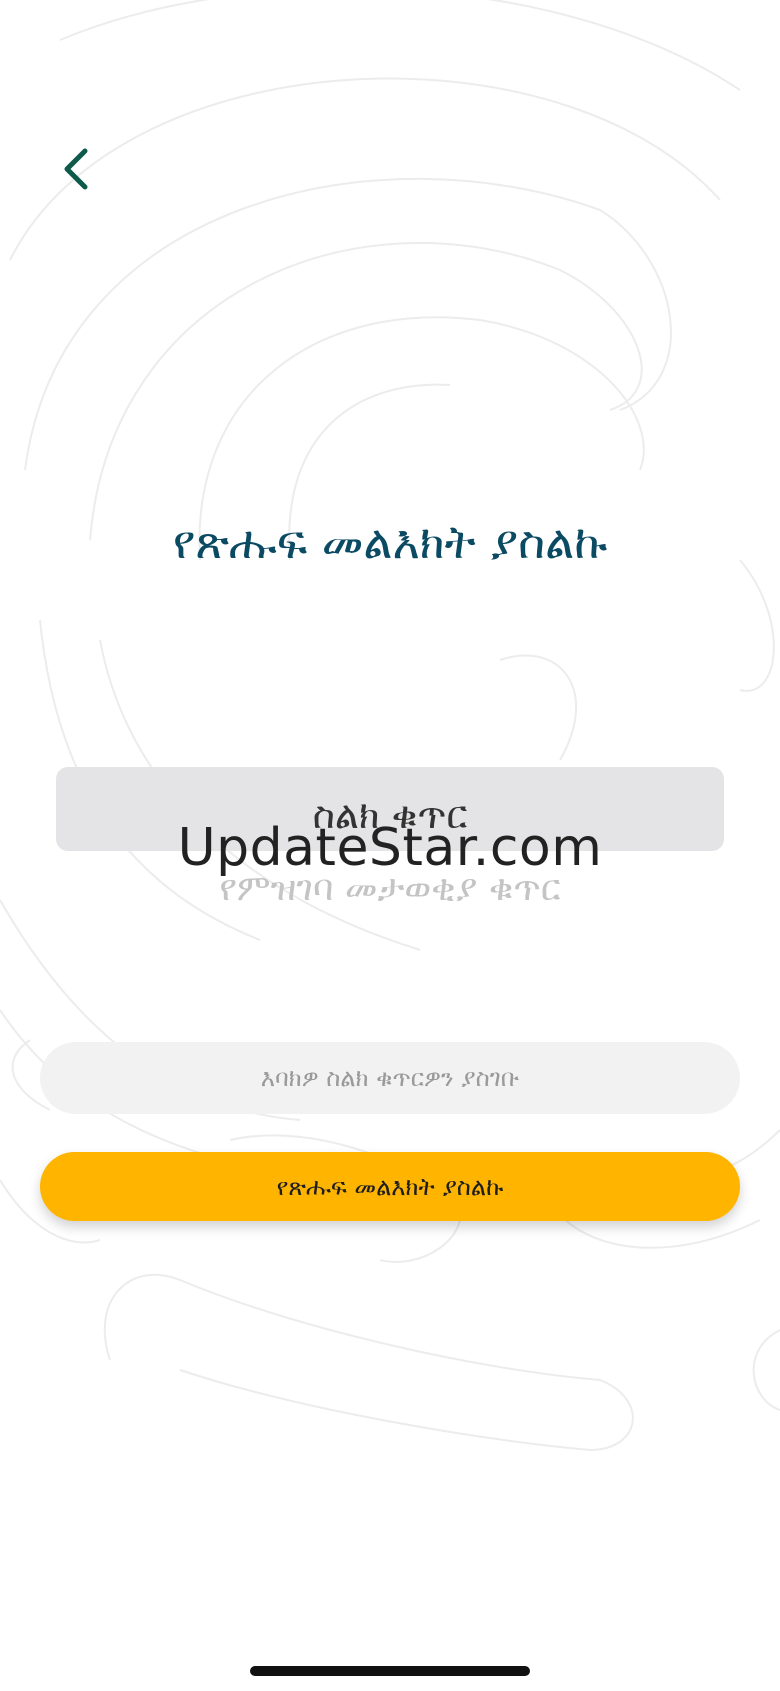 Image resolution: width=780 pixels, height=1691 pixels. Describe the element at coordinates (390, 1078) in the screenshot. I see `phone-number-input` at that location.